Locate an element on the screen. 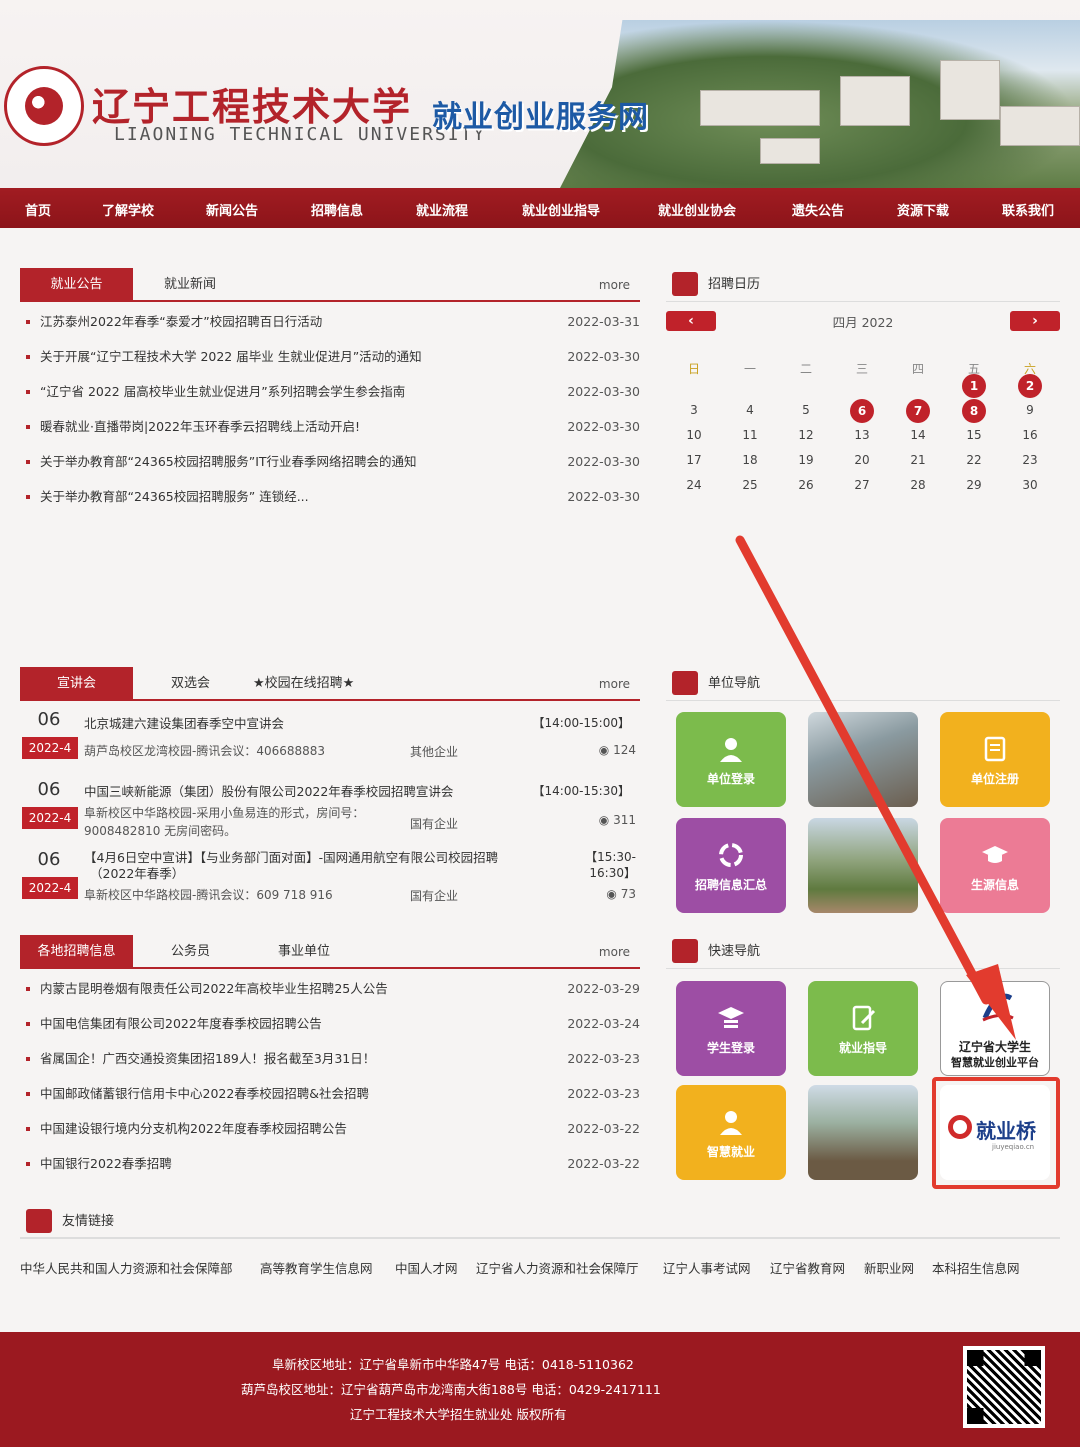 The image size is (1080, 1447). calendar-day: 9 is located at coordinates (1030, 410).